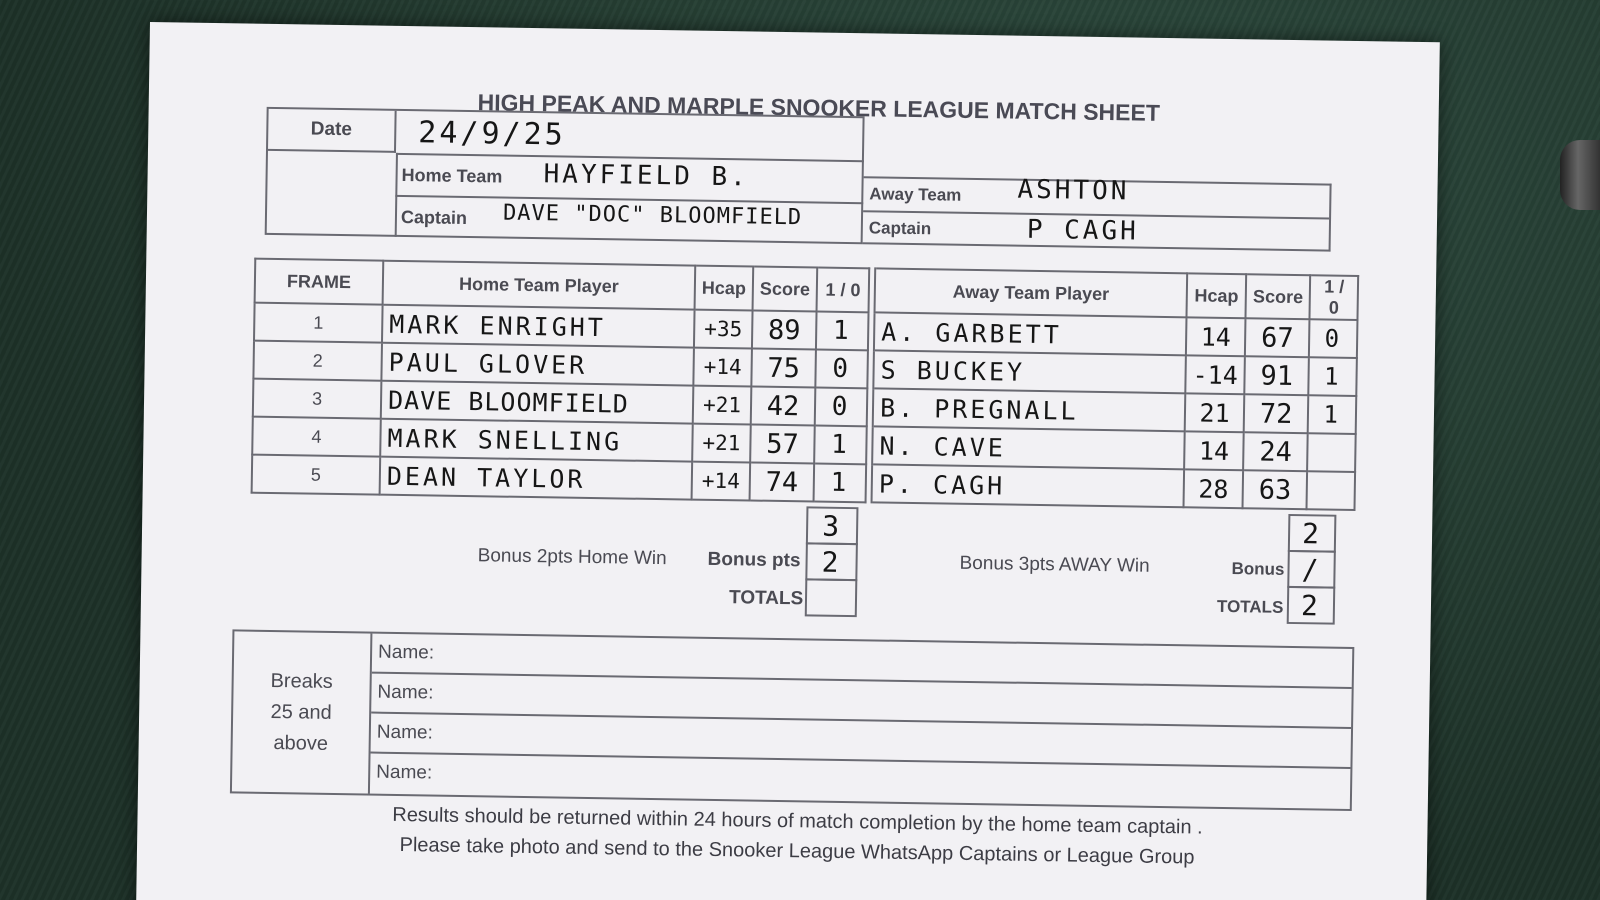 Image resolution: width=1600 pixels, height=900 pixels. I want to click on away-bonus-value: /, so click(1311, 569).